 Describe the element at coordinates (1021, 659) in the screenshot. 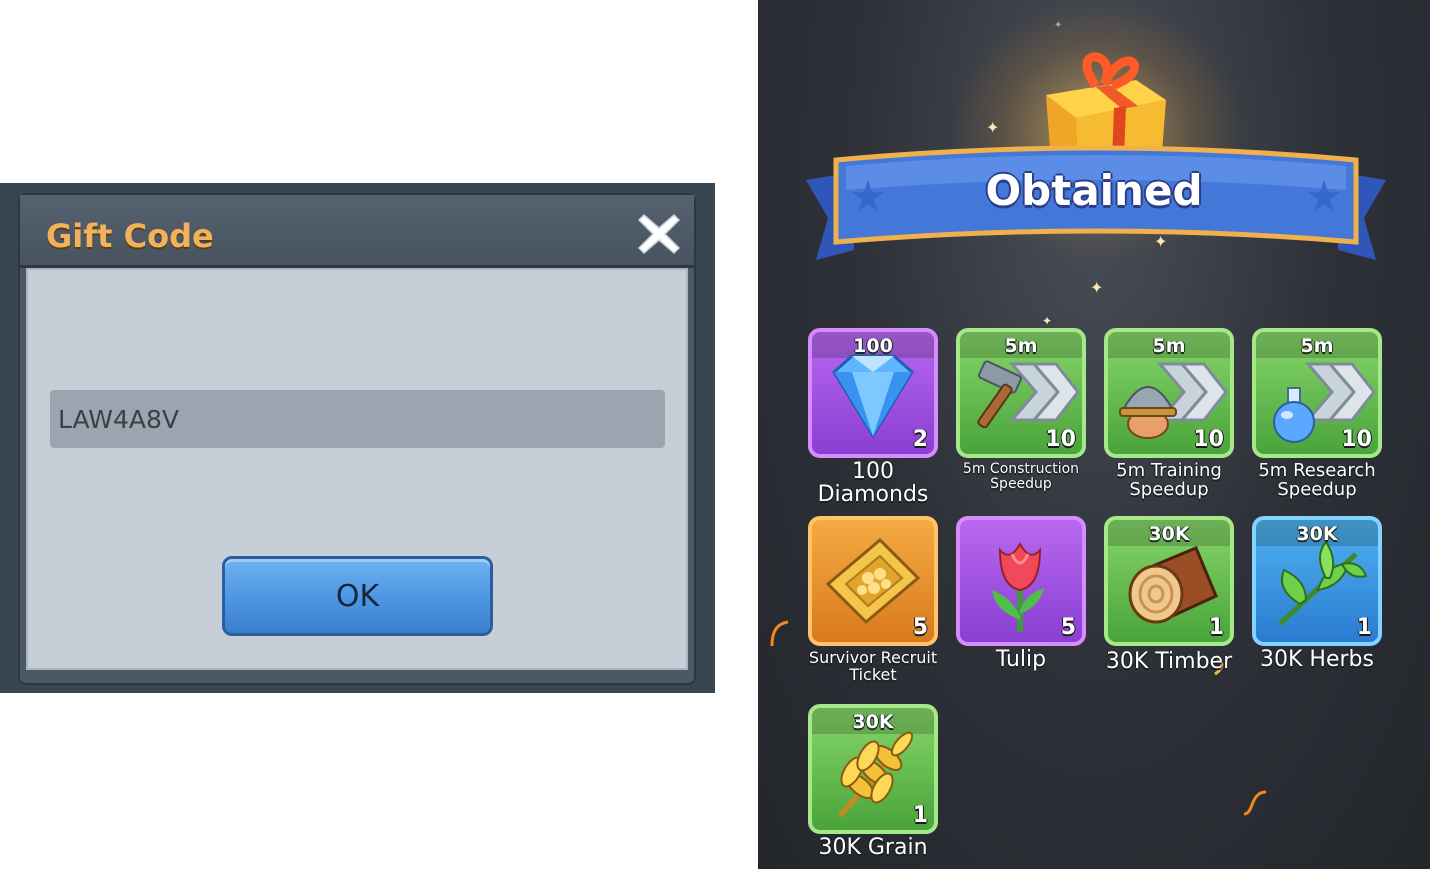

I see `reward-name: Tulip` at that location.